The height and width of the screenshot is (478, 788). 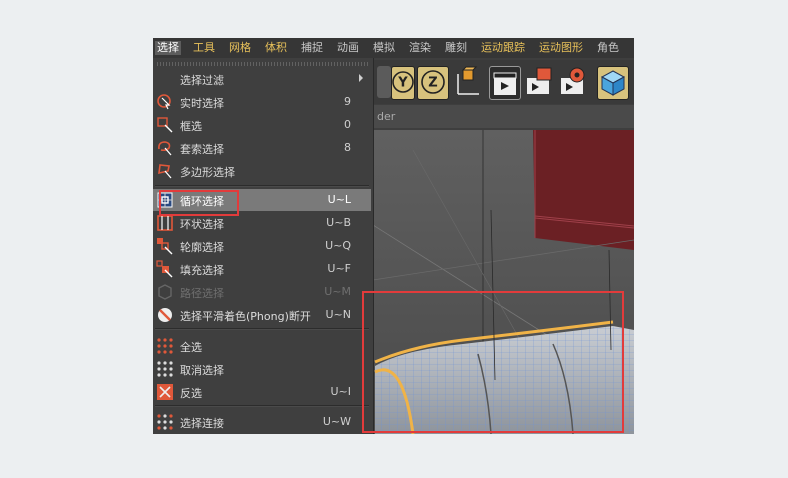 I want to click on cube-icon, so click(x=613, y=83).